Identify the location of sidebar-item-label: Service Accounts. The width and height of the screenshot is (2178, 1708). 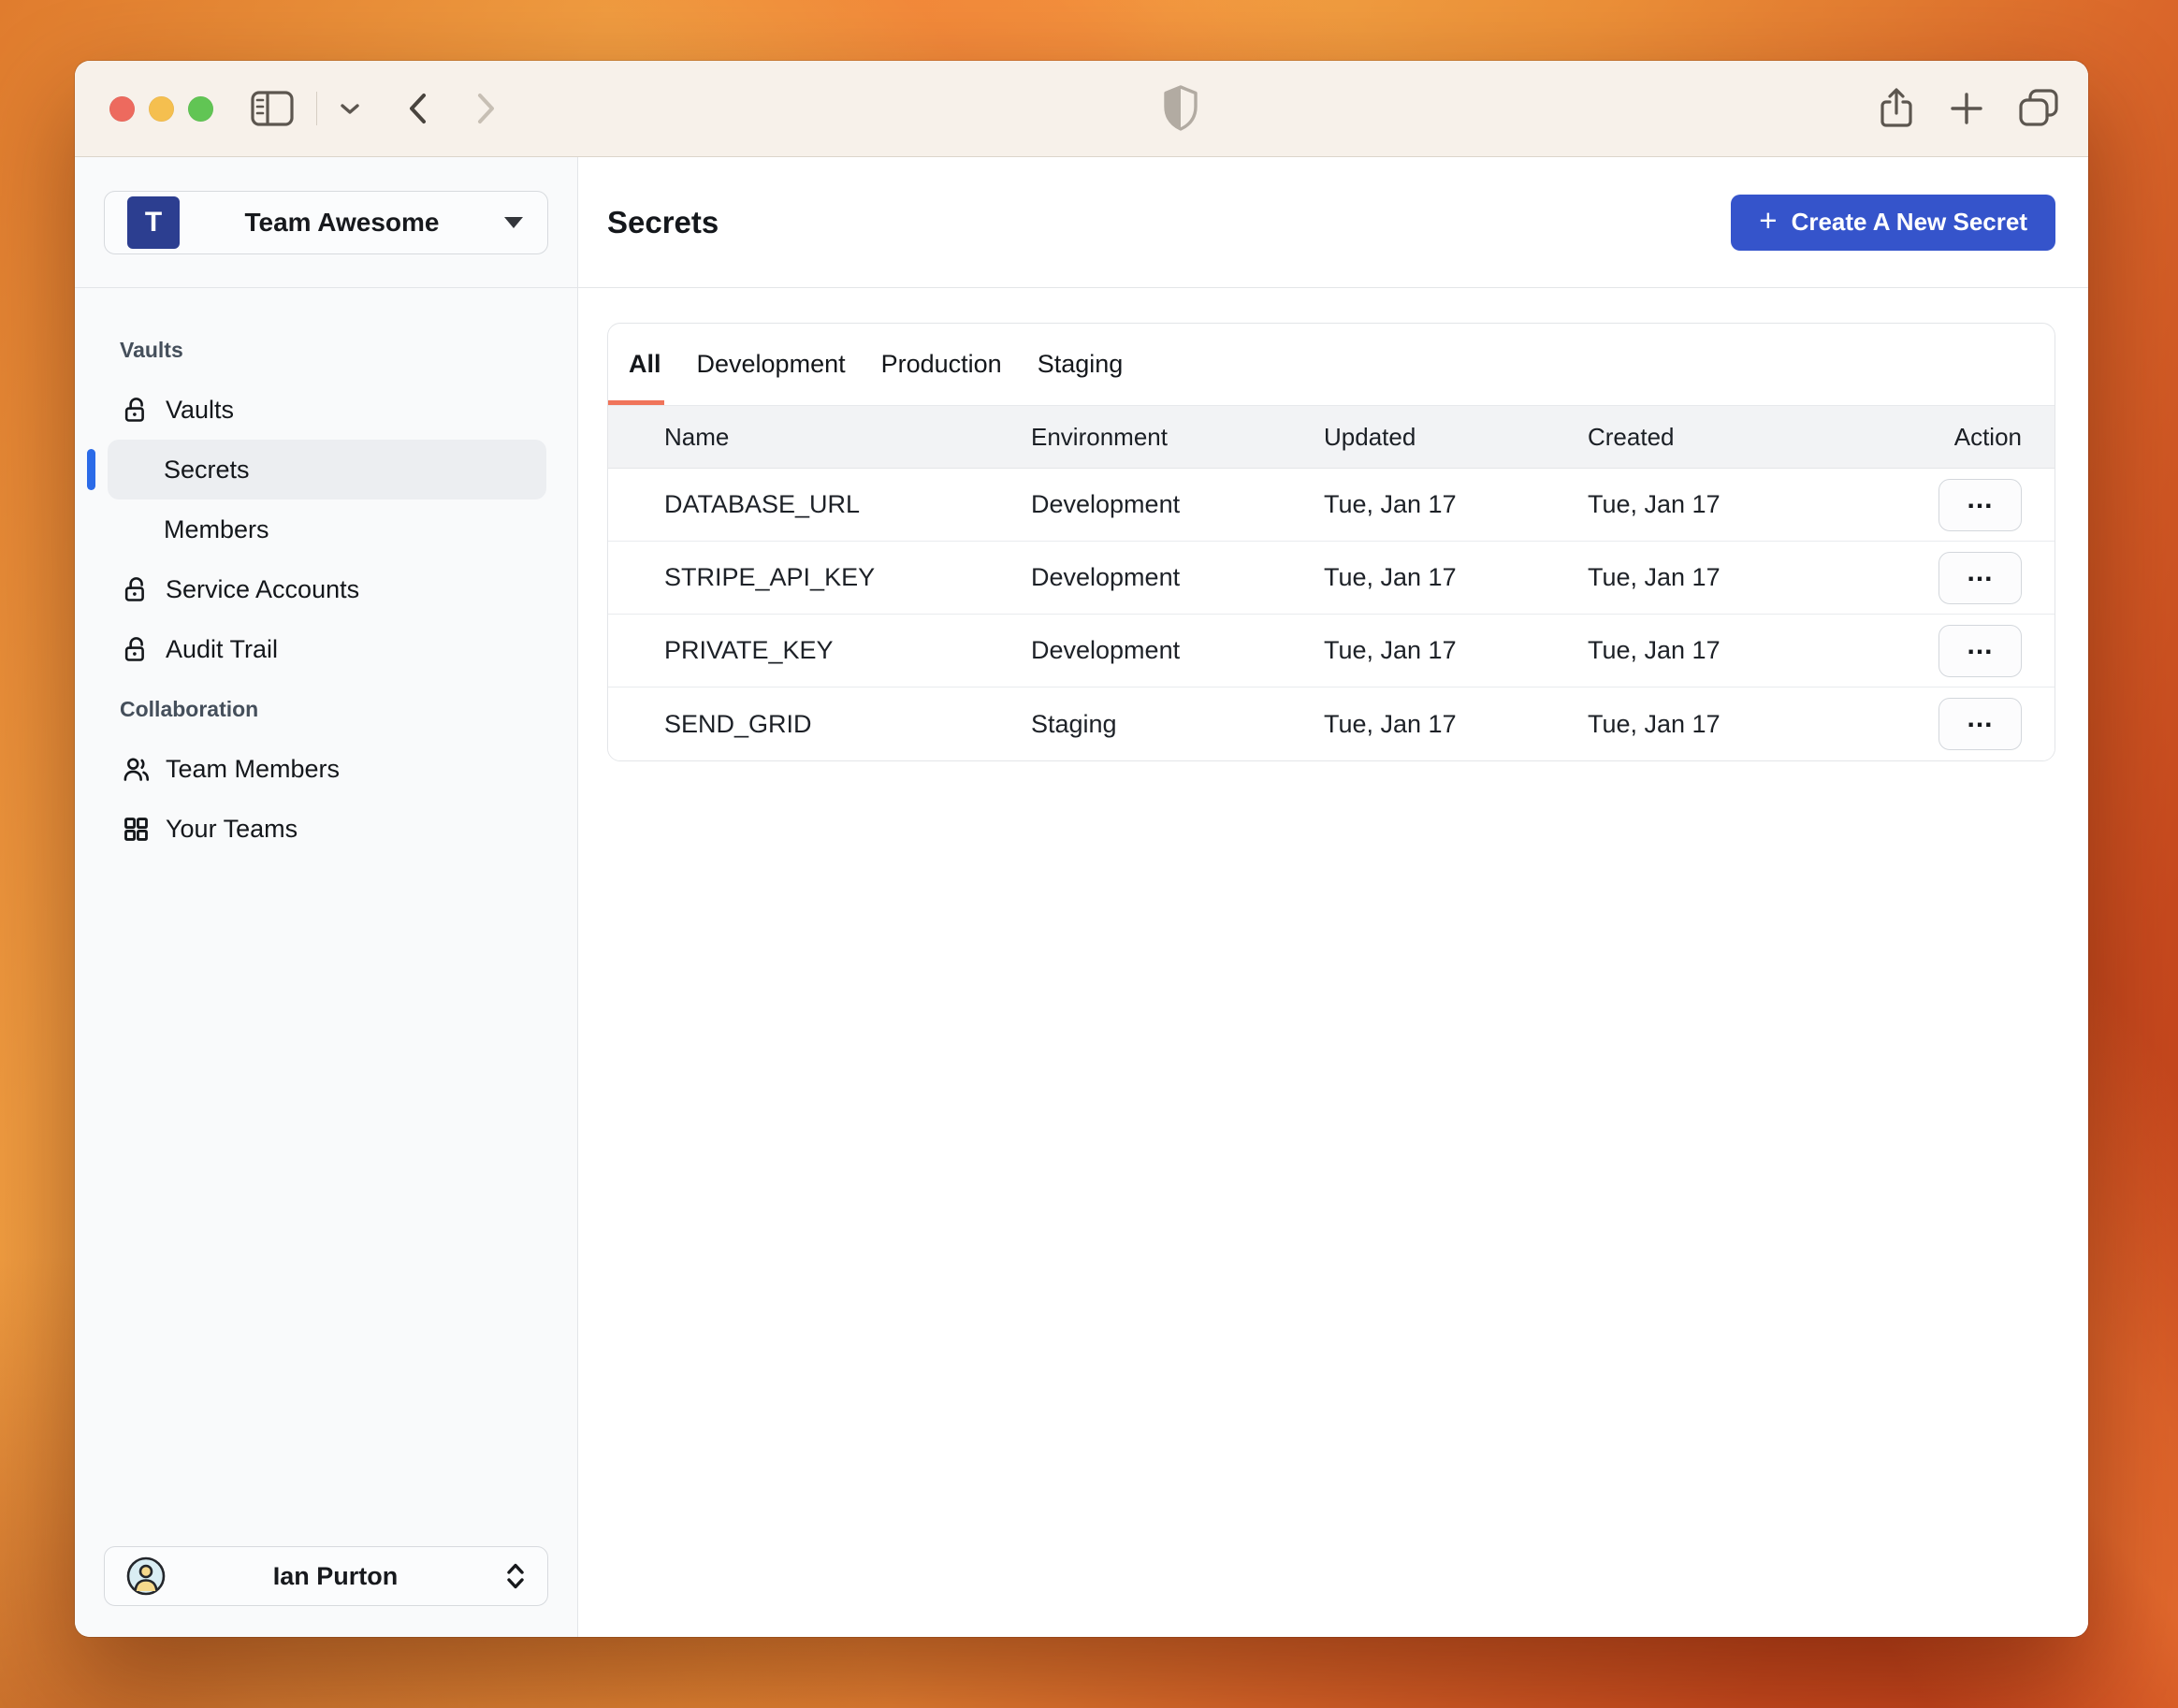
(263, 588).